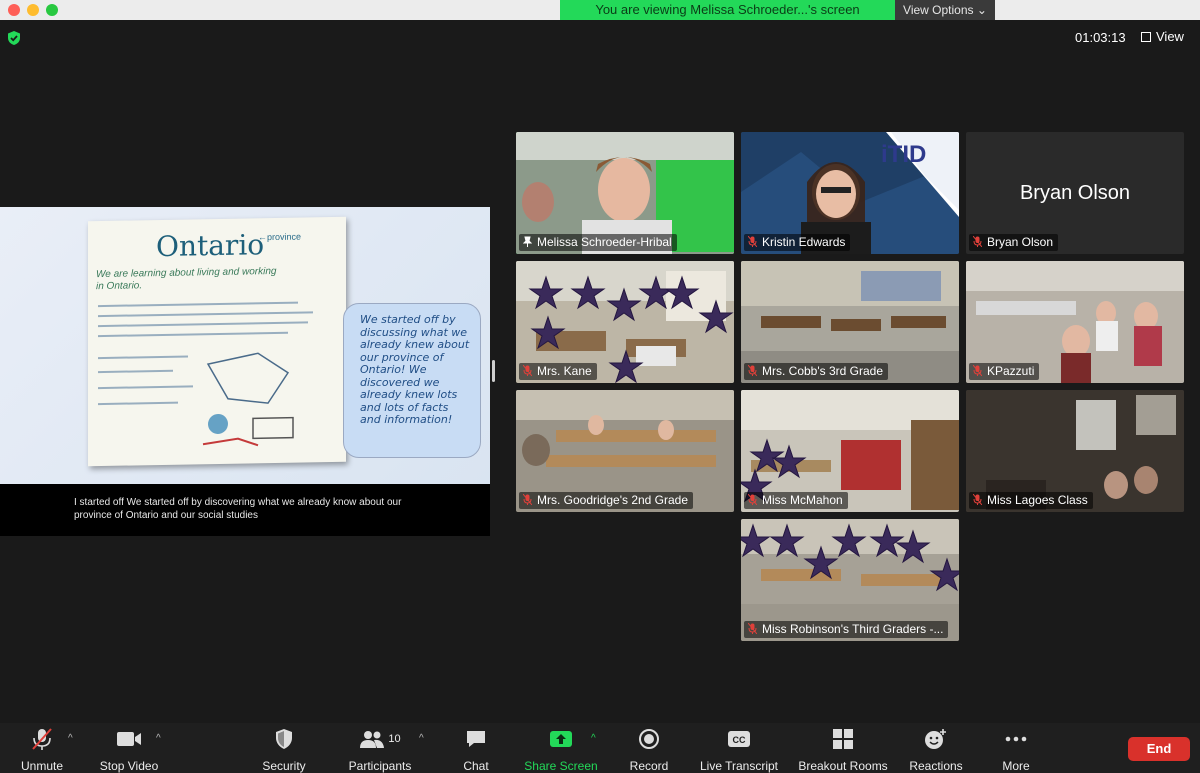 The width and height of the screenshot is (1200, 773). I want to click on participant-tile: Bryan Olson Bryan Olson, so click(1075, 193).